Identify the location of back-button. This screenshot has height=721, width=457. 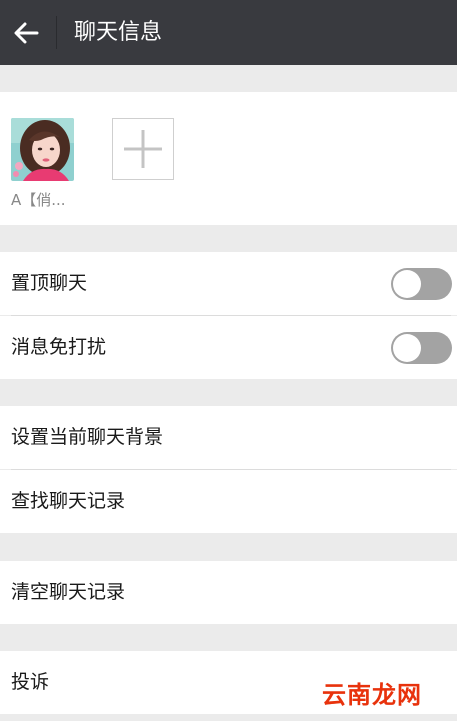
(26, 32).